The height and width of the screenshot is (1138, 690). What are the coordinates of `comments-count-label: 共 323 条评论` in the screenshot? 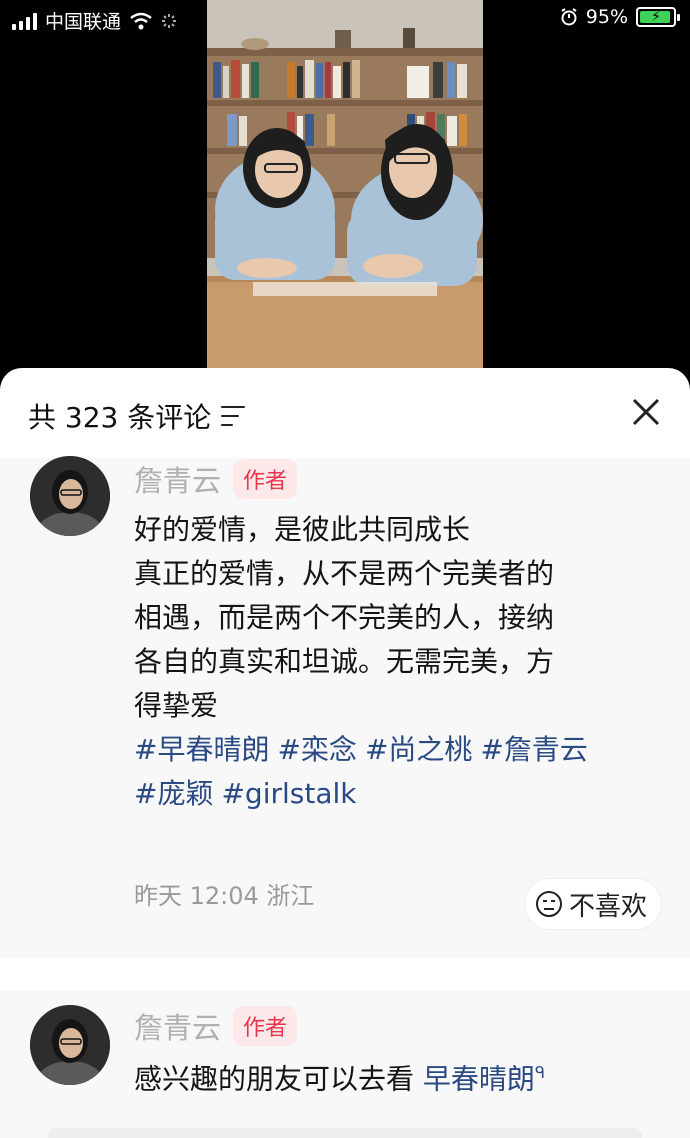 It's located at (120, 417).